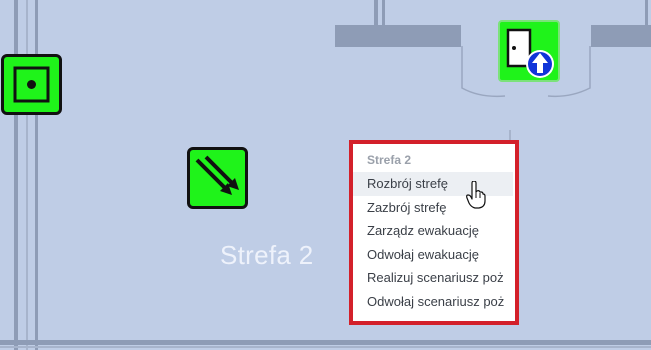 This screenshot has width=651, height=350. I want to click on menu-item-disarm-zone: Rozbrój strefę, so click(433, 184).